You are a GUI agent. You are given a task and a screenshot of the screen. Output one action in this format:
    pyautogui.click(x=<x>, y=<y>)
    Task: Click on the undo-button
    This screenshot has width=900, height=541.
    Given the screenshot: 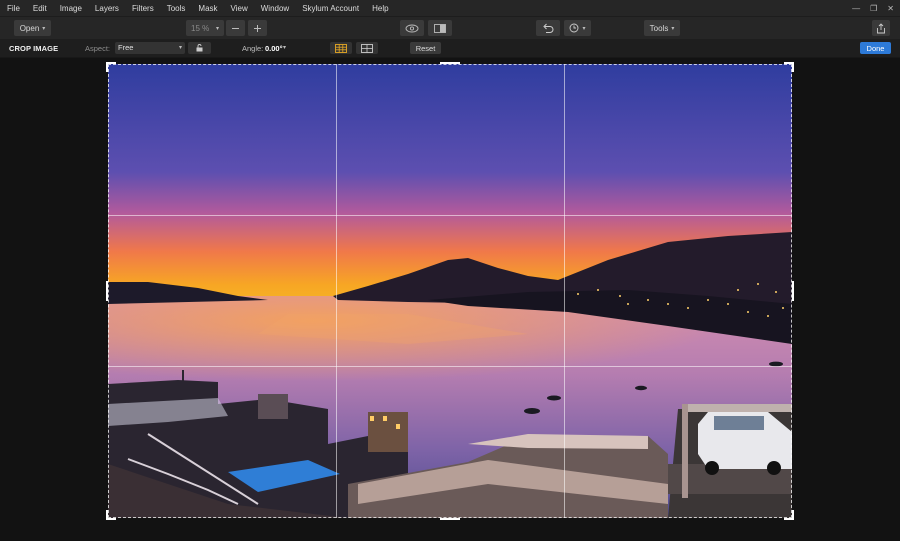 What is the action you would take?
    pyautogui.click(x=548, y=28)
    